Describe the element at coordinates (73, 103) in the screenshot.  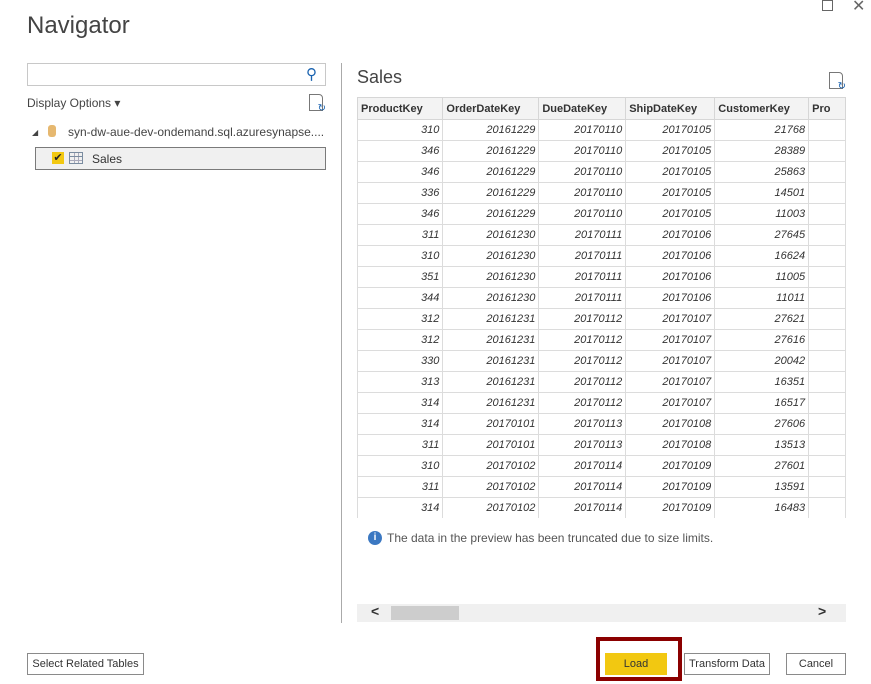
I see `display-options-dropdown: Display Options ▾` at that location.